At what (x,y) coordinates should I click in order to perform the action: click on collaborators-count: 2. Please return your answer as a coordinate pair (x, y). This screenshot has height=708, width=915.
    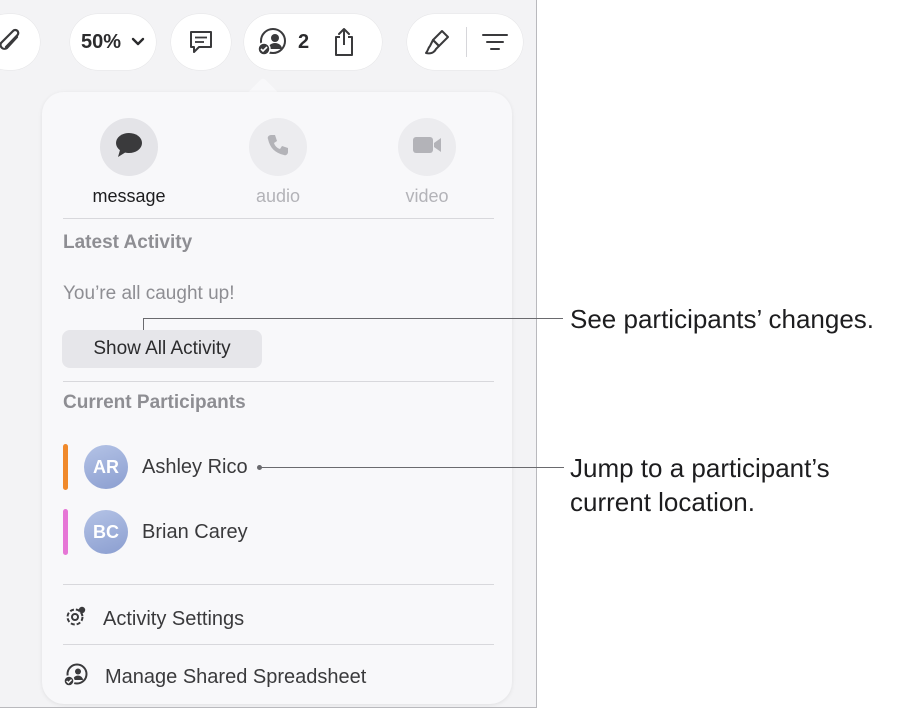
    Looking at the image, I should click on (304, 41).